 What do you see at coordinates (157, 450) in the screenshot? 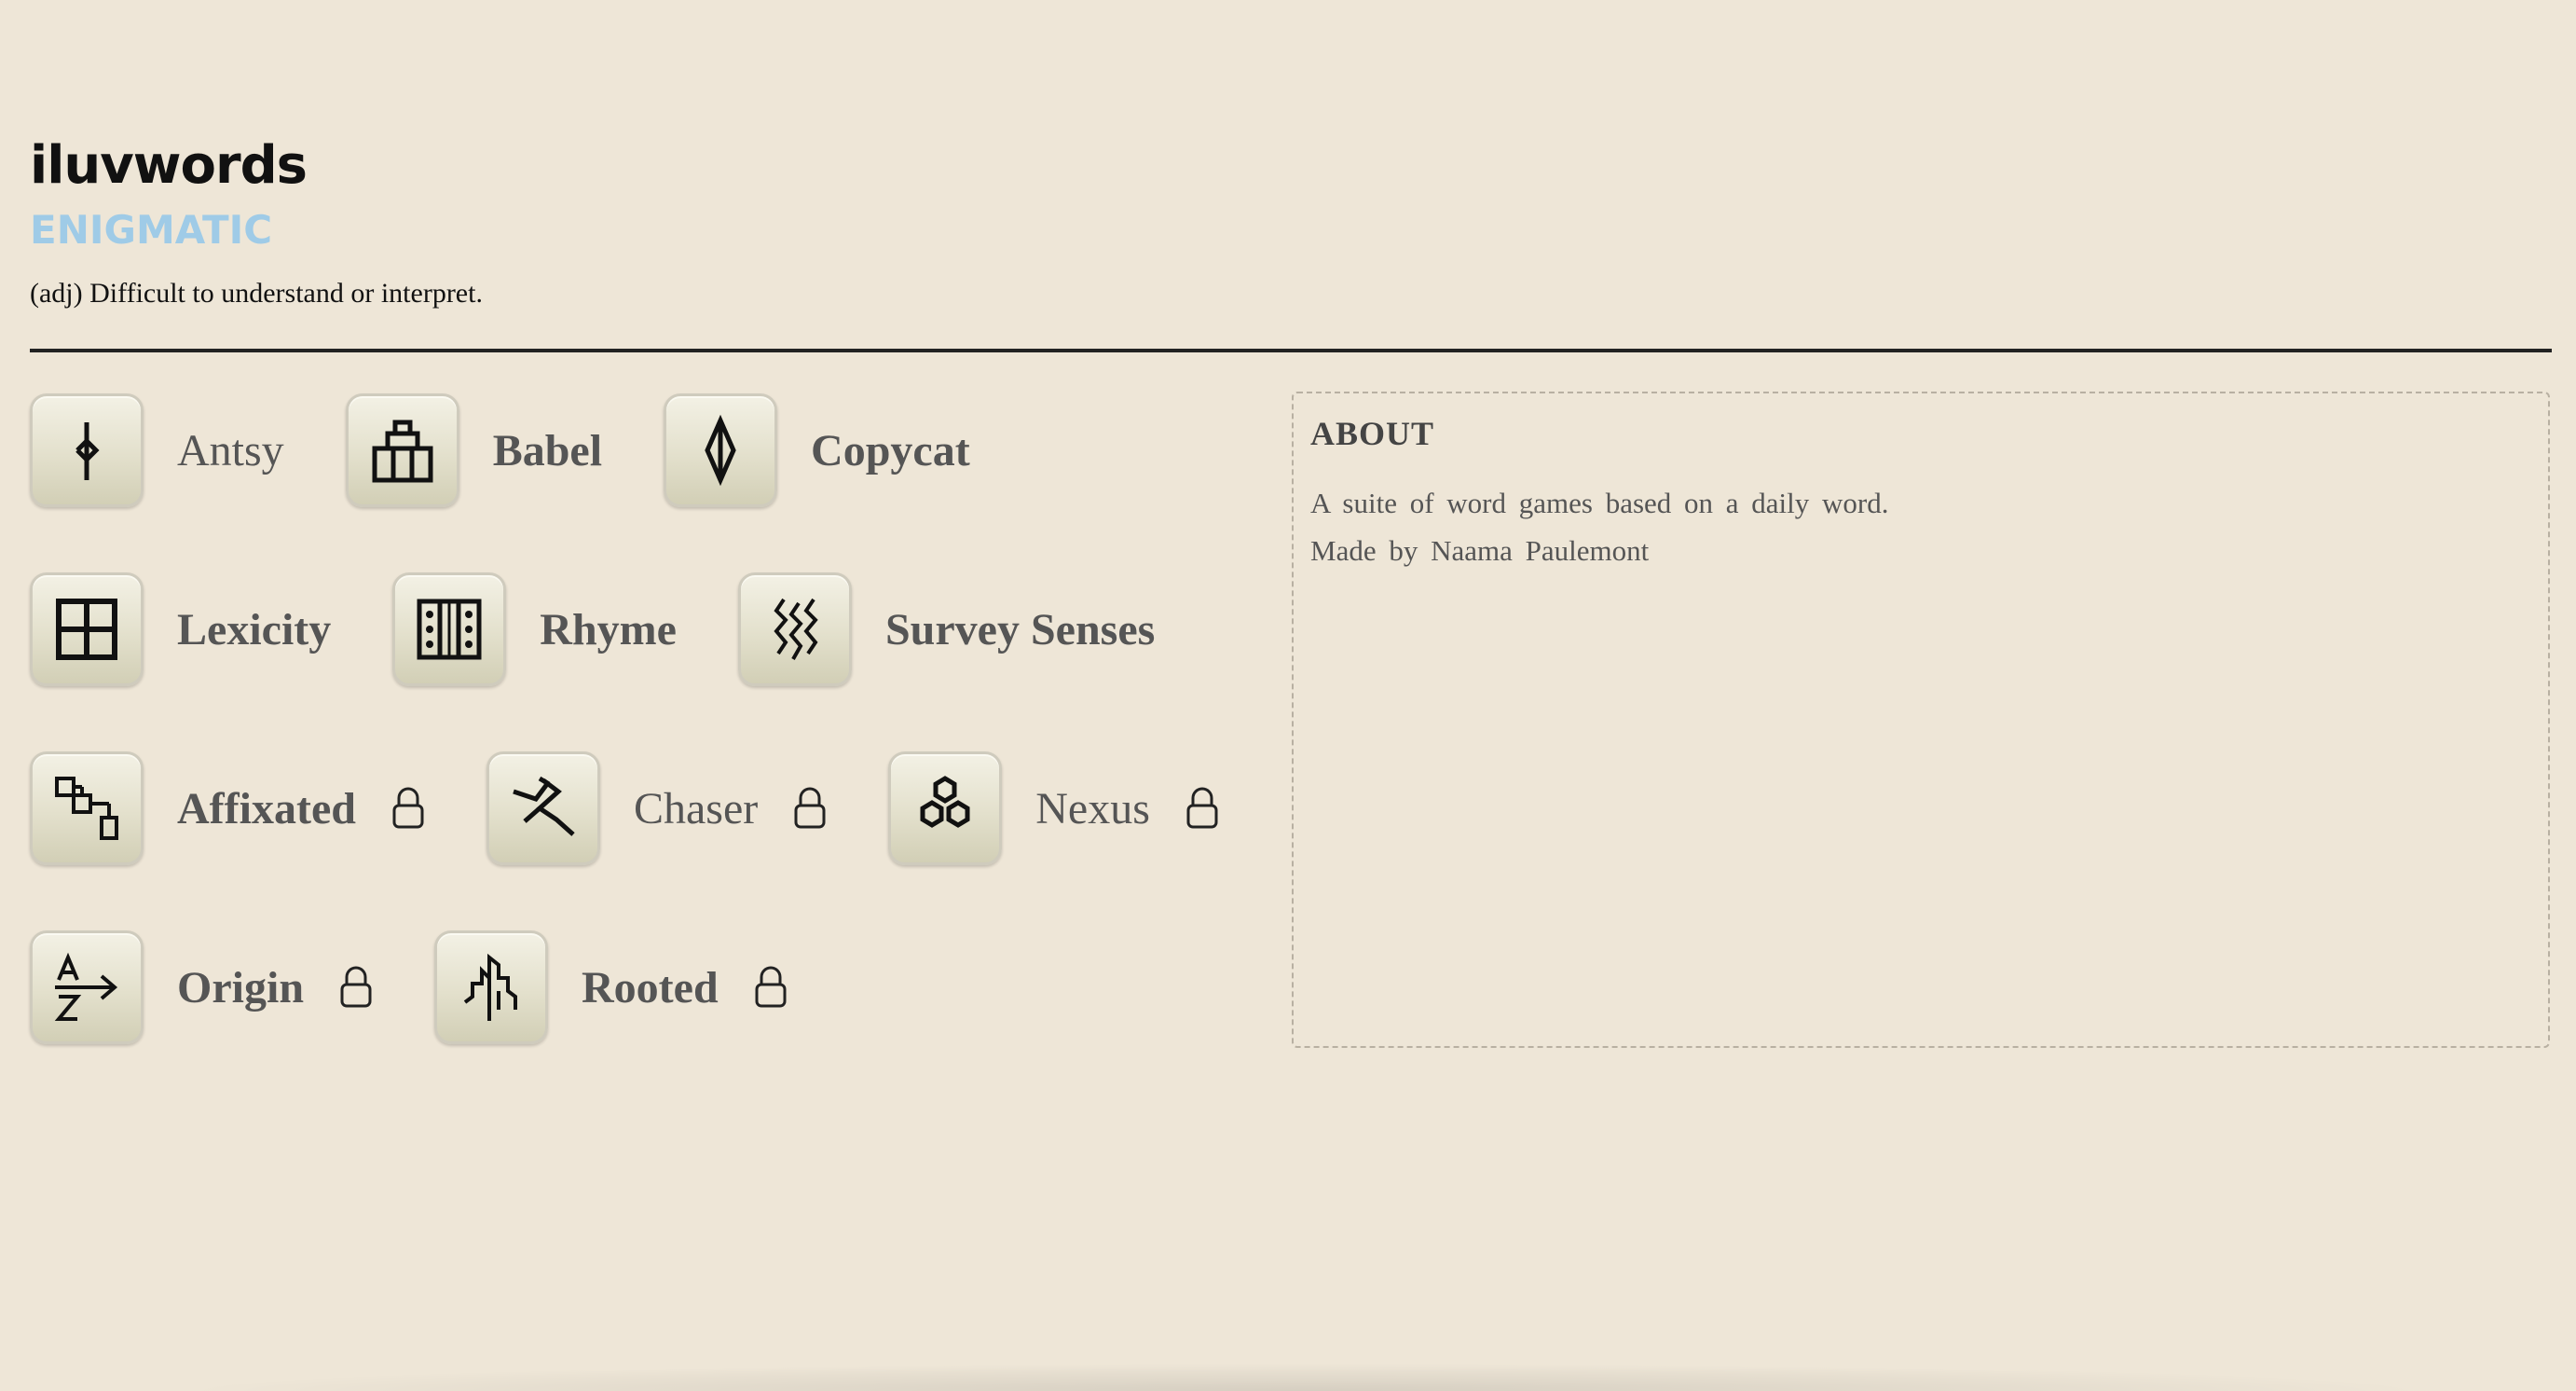
I see `game-antsy: Antsy` at bounding box center [157, 450].